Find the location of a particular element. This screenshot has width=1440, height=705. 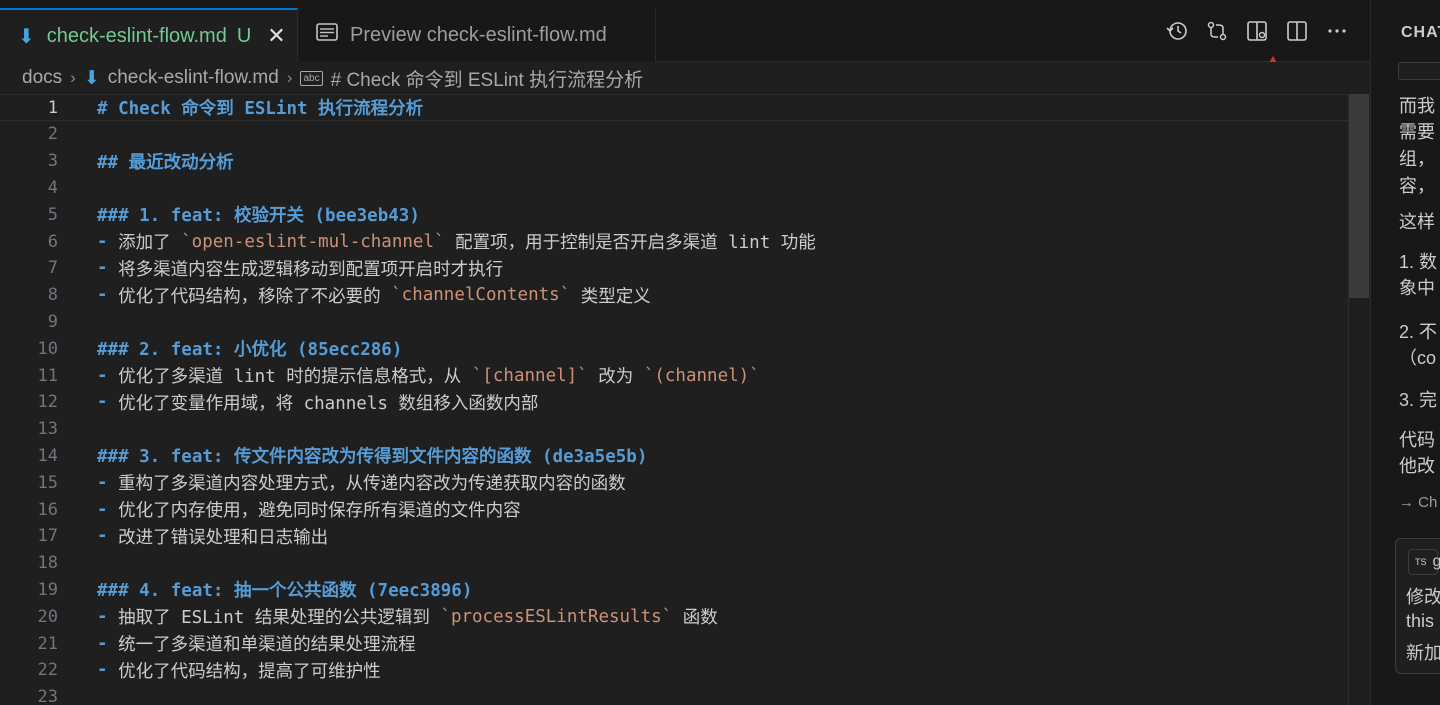

editor-line: 2 is located at coordinates (674, 134).